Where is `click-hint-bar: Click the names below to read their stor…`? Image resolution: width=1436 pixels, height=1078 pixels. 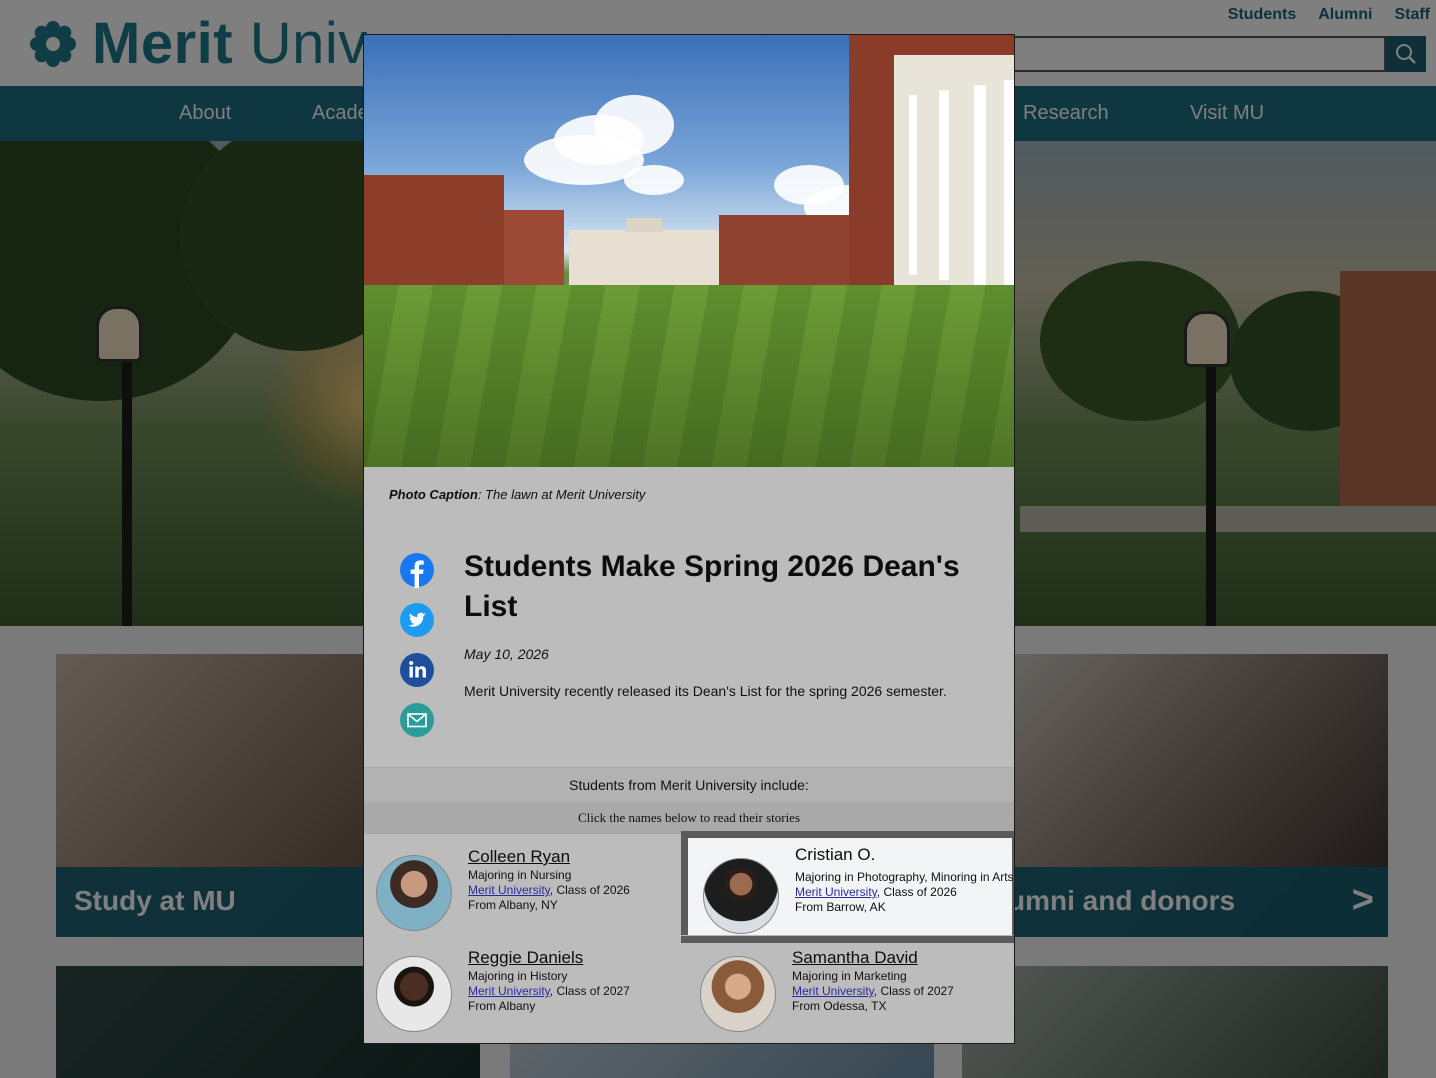 click-hint-bar: Click the names below to read their stor… is located at coordinates (689, 818).